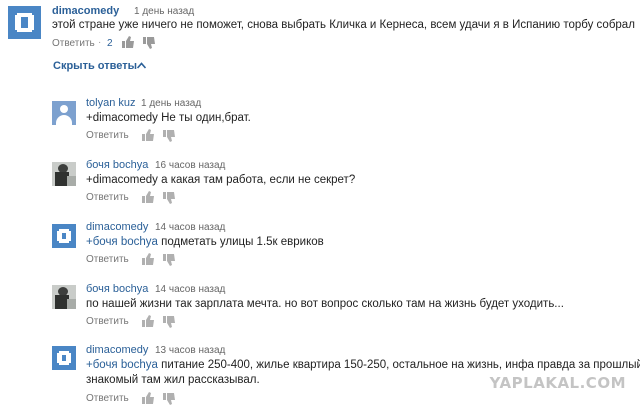 The image size is (640, 413). Describe the element at coordinates (110, 43) in the screenshot. I see `like-count: 2` at that location.